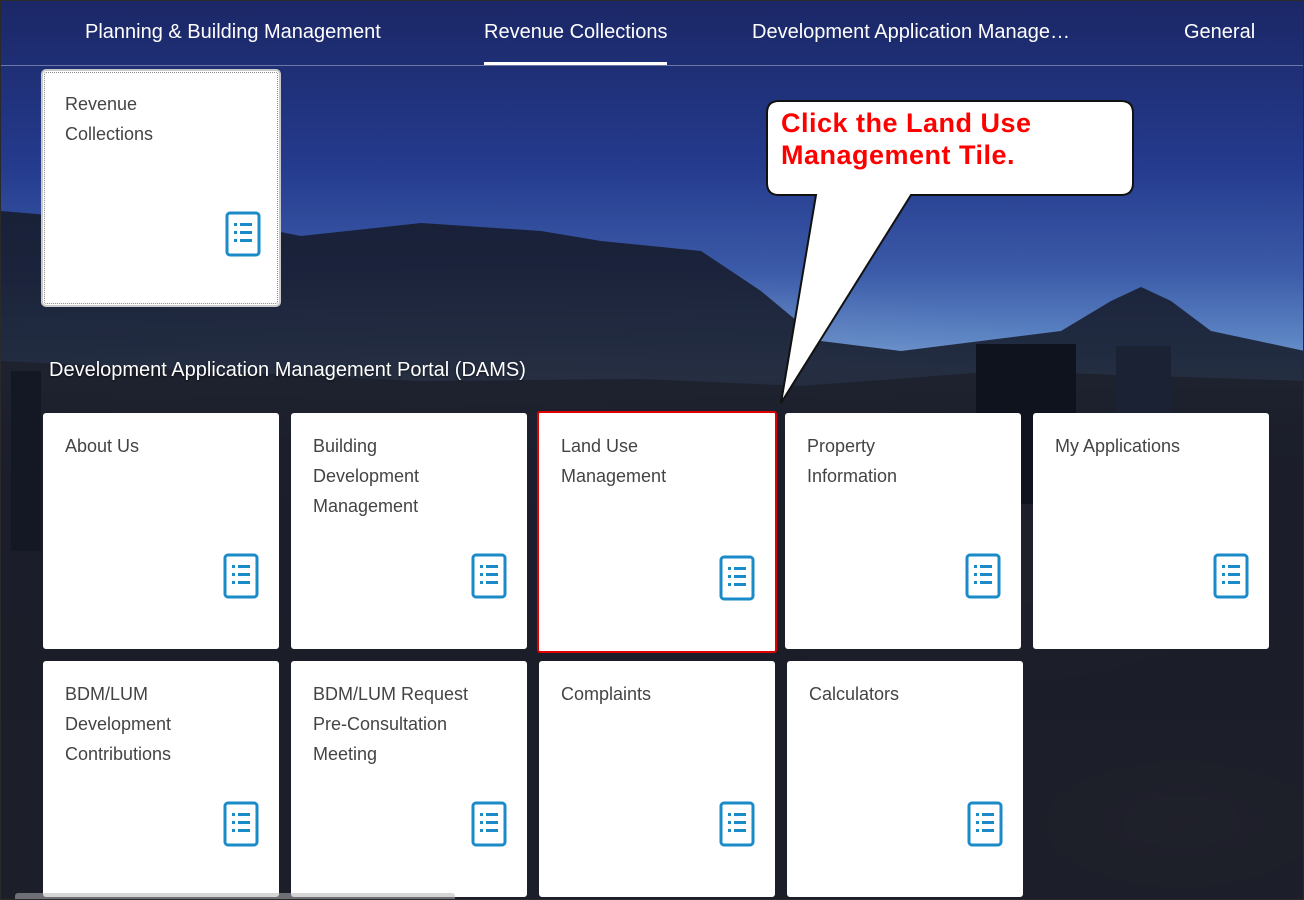 Image resolution: width=1304 pixels, height=900 pixels. Describe the element at coordinates (1151, 531) in the screenshot. I see `tile-my-applications: My Applications` at that location.